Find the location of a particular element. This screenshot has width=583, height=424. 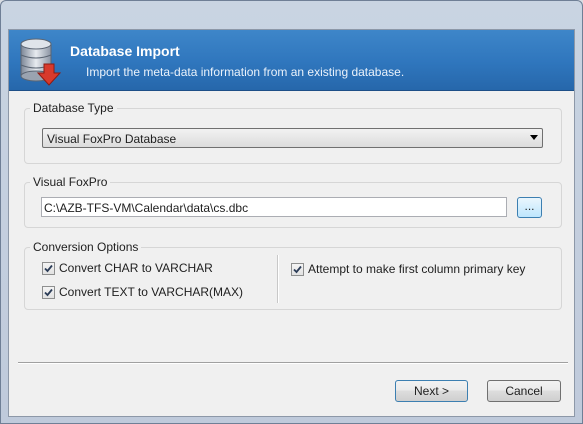

convert-text-checkbox: Convert TEXT to VARCHAR(MAX) is located at coordinates (142, 292).